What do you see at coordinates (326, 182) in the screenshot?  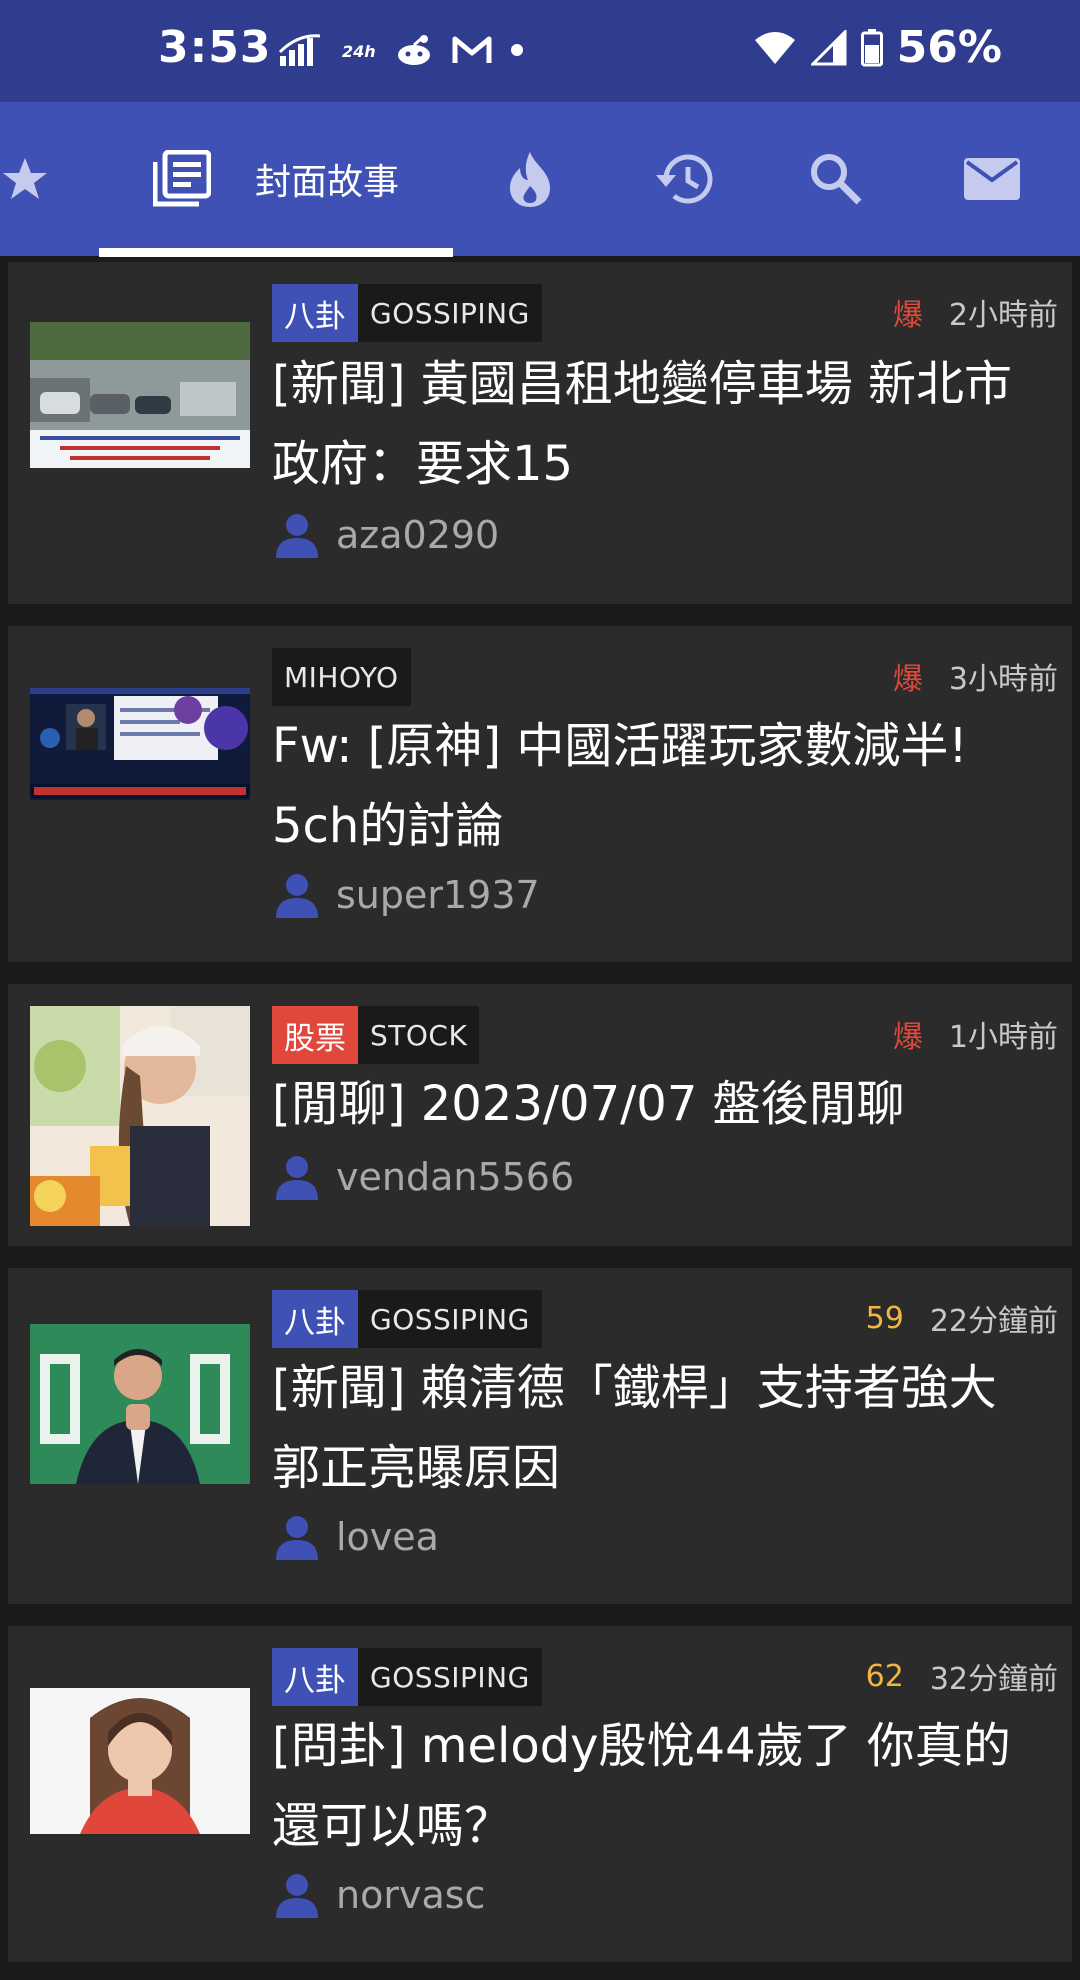 I see `tab-cover-story-label: 封面故事` at bounding box center [326, 182].